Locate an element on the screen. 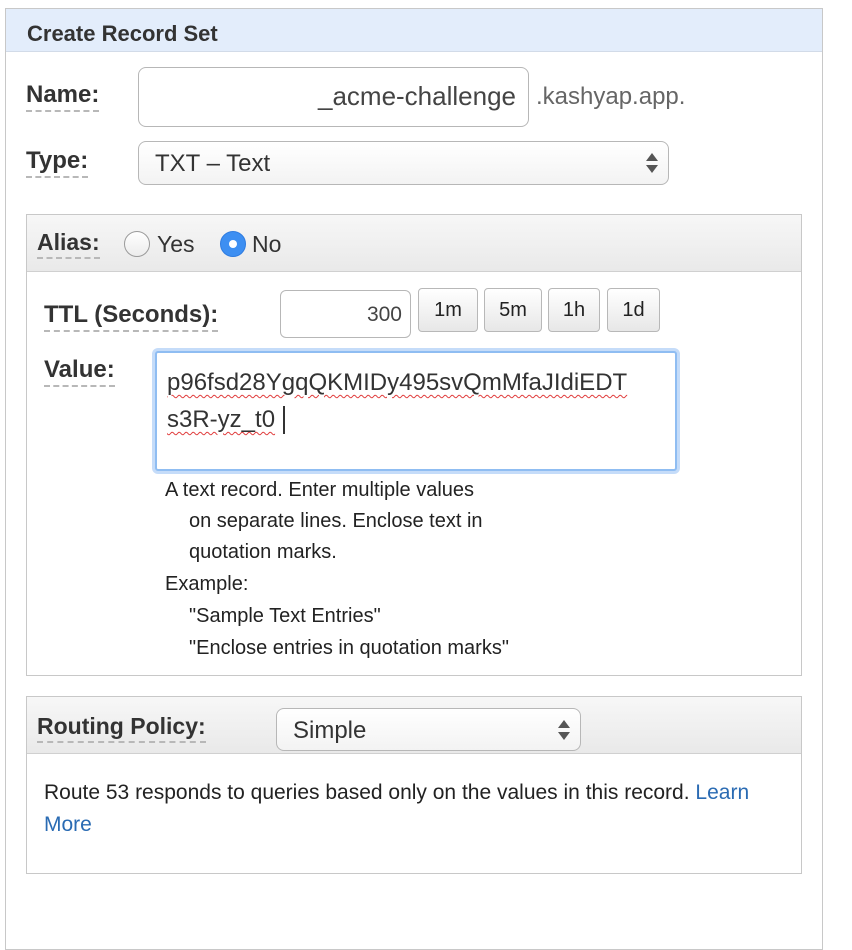  alias-no-label: No is located at coordinates (266, 244).